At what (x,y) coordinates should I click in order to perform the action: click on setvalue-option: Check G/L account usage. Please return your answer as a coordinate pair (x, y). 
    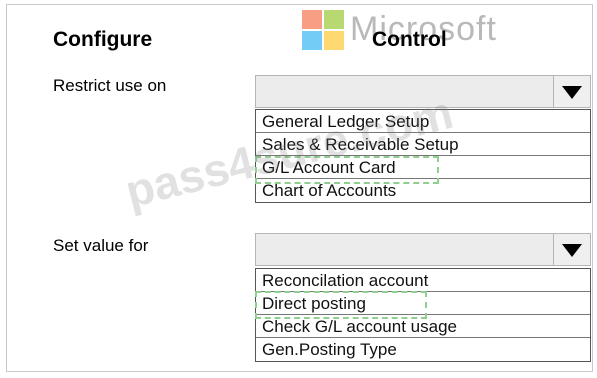
    Looking at the image, I should click on (423, 326).